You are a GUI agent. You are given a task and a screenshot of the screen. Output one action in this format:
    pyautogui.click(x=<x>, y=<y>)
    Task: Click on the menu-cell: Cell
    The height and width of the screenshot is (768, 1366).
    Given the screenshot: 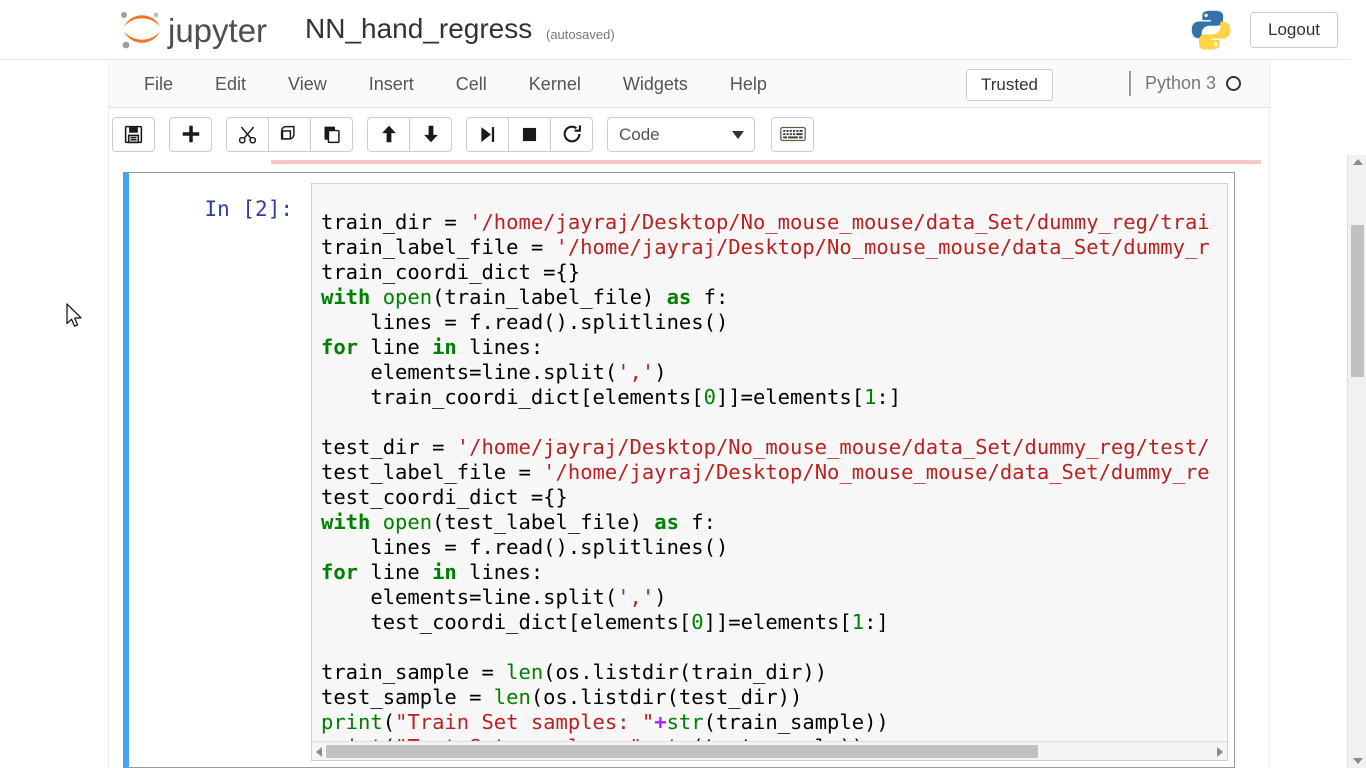 What is the action you would take?
    pyautogui.click(x=471, y=84)
    